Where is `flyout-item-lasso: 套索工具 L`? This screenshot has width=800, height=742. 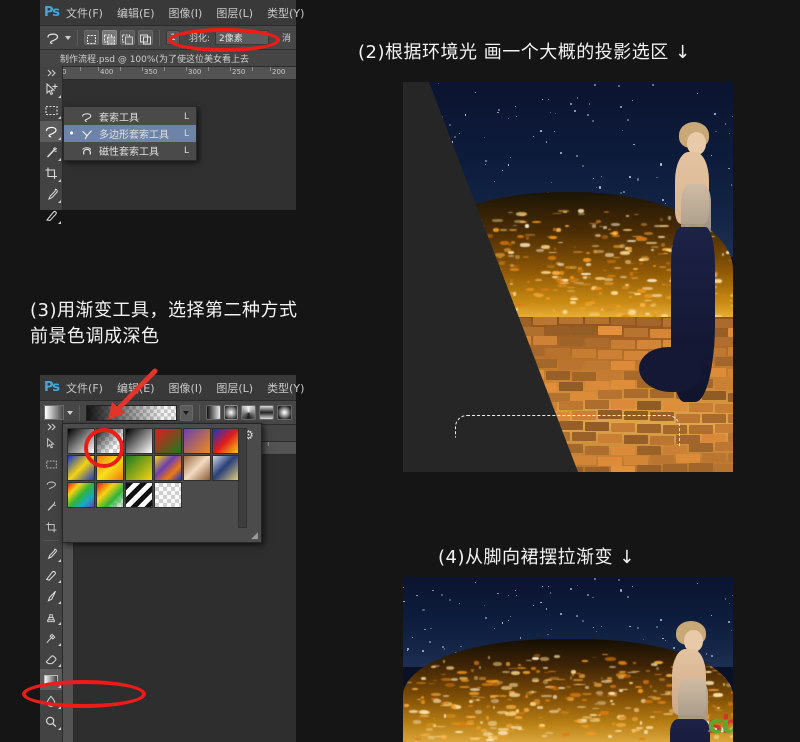
flyout-item-lasso: 套索工具 L is located at coordinates (130, 116).